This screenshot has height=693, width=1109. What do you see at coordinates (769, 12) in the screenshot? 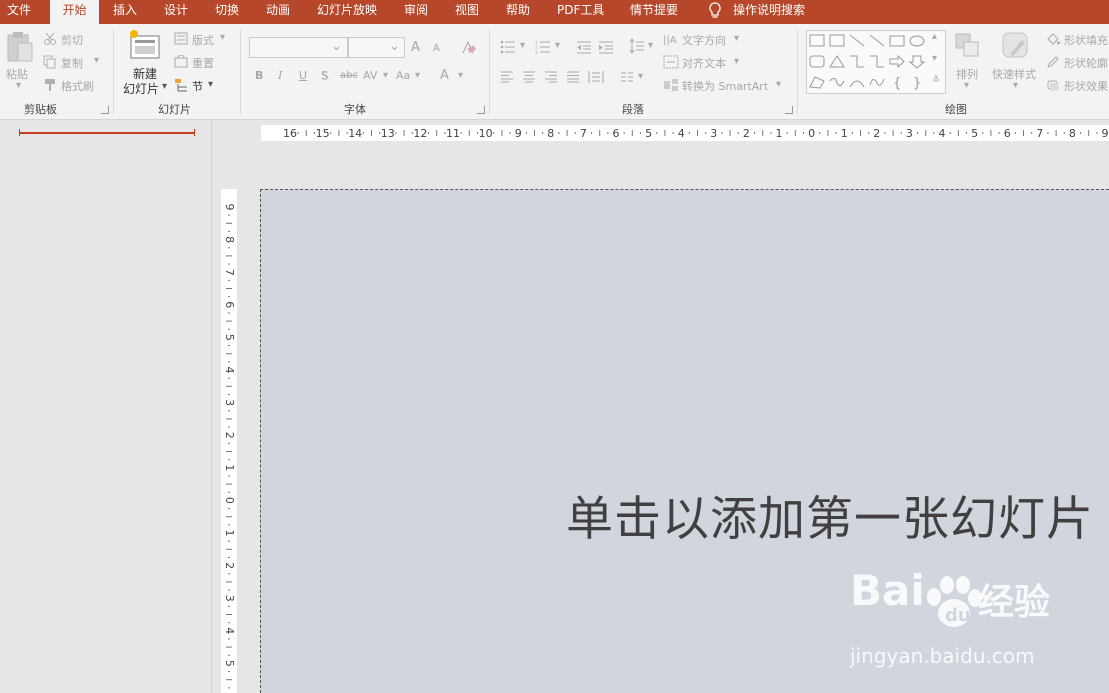
I see `search-tell-me: 操作说明搜索` at bounding box center [769, 12].